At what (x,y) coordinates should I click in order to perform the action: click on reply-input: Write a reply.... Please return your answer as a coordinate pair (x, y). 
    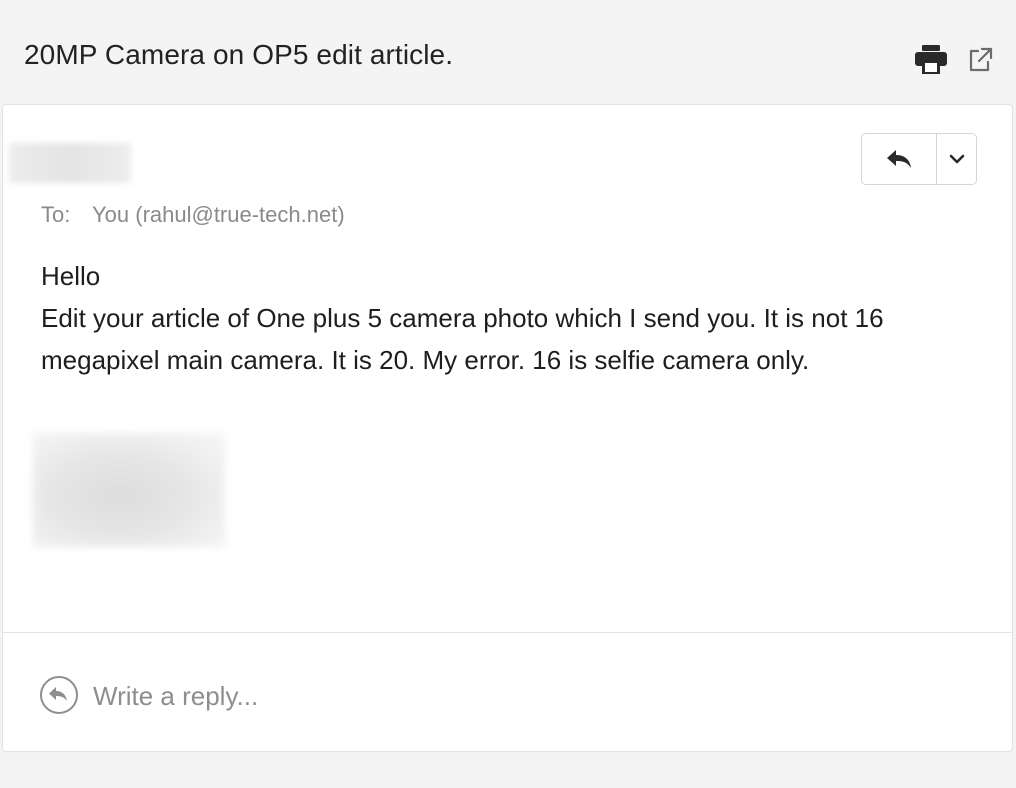
    Looking at the image, I should click on (507, 692).